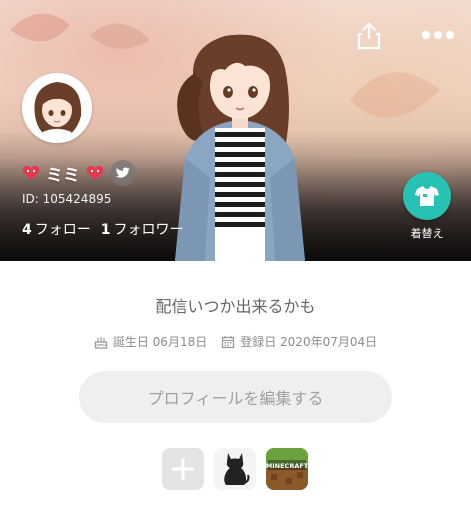  I want to click on more-dots-icon, so click(438, 35).